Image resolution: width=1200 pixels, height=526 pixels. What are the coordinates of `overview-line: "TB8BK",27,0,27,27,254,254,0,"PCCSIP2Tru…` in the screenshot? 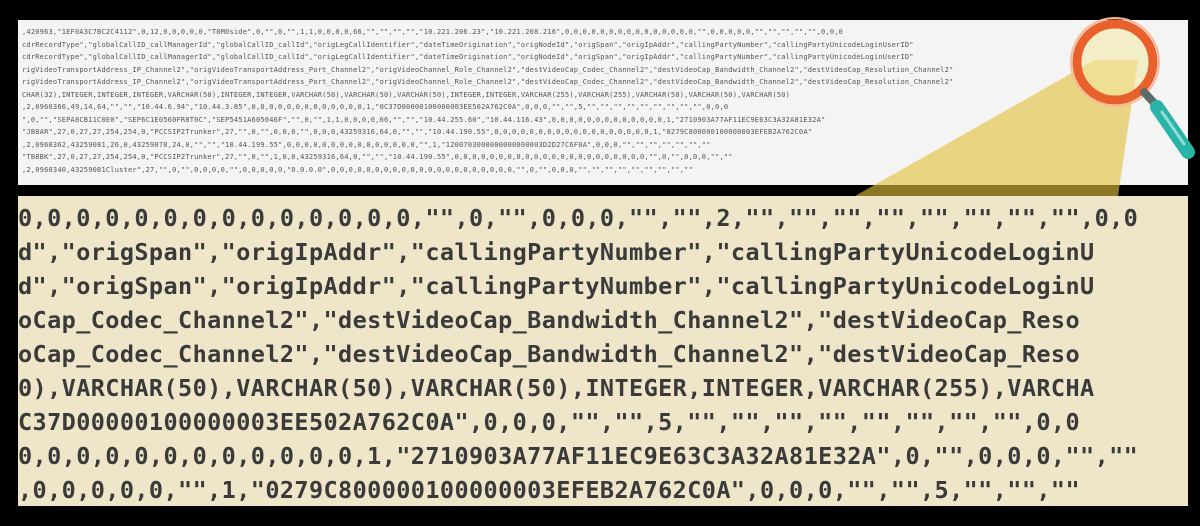 It's located at (377, 157).